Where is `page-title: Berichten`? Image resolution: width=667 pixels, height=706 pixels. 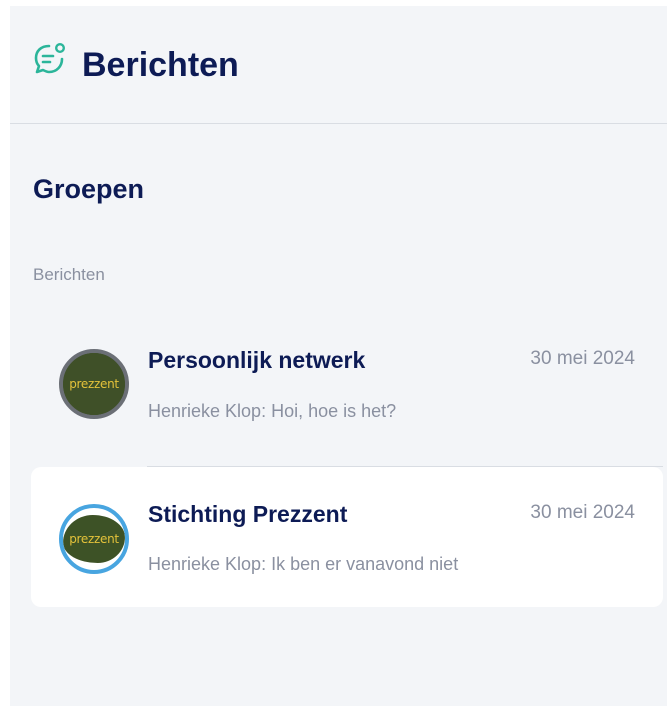
page-title: Berichten is located at coordinates (160, 65).